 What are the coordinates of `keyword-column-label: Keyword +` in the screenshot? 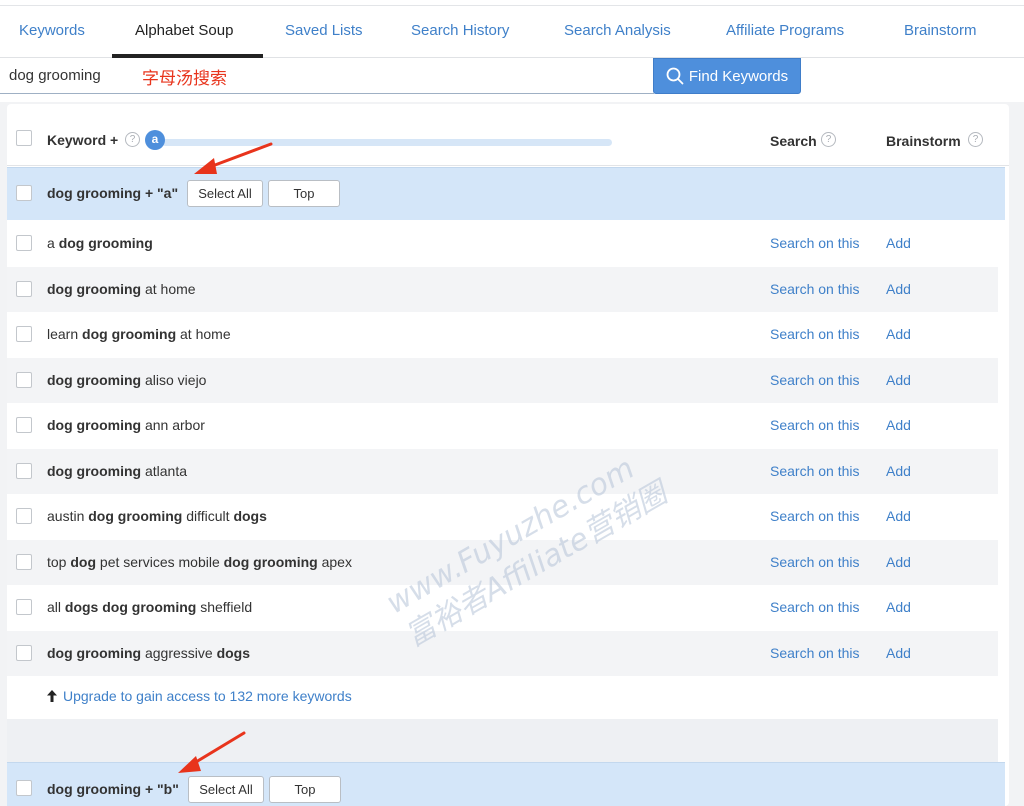 It's located at (83, 140).